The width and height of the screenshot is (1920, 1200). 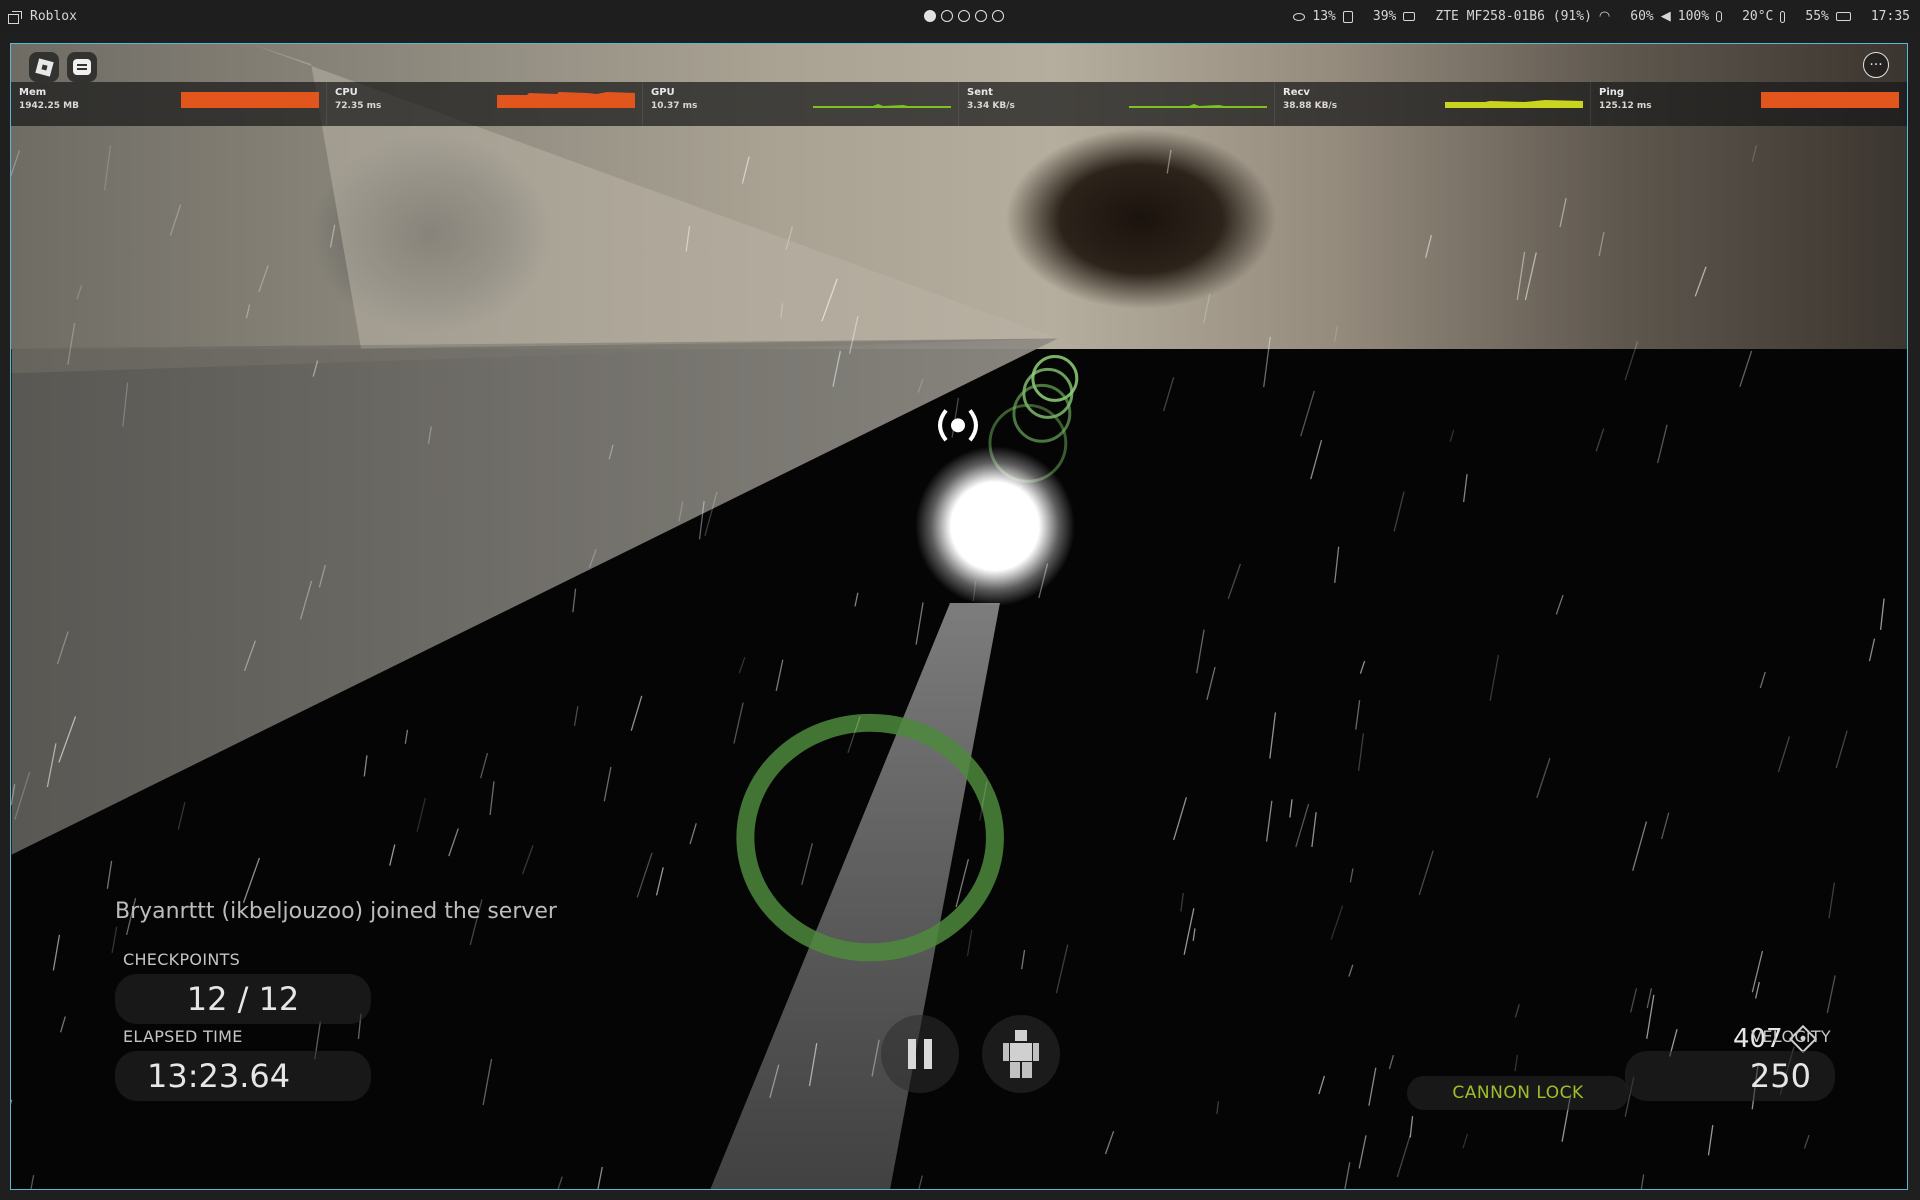 I want to click on pause-icon, so click(x=920, y=1054).